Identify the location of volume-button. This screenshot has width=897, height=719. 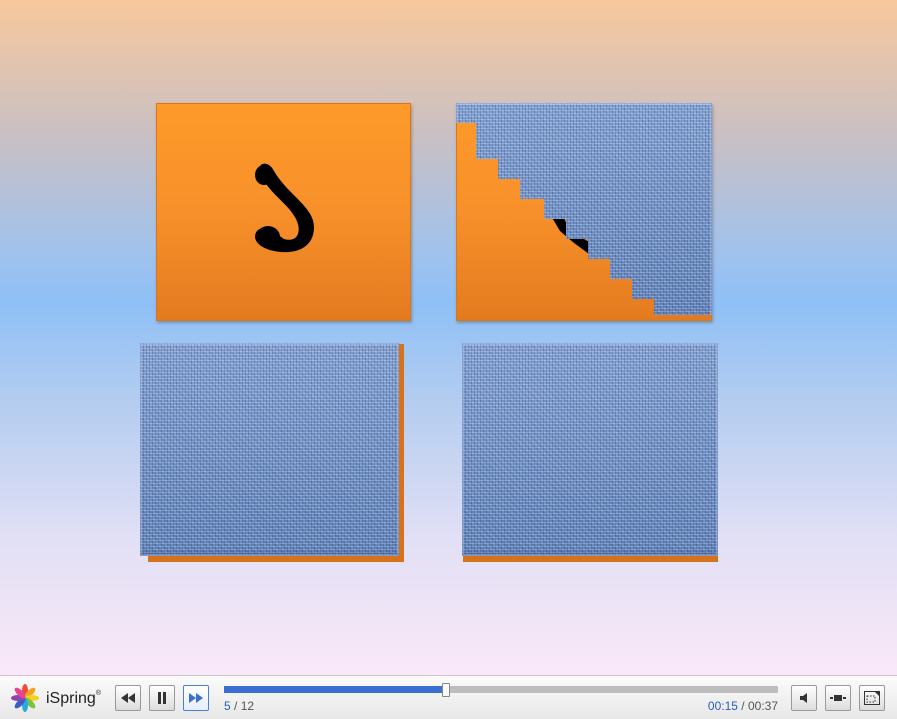
(804, 698).